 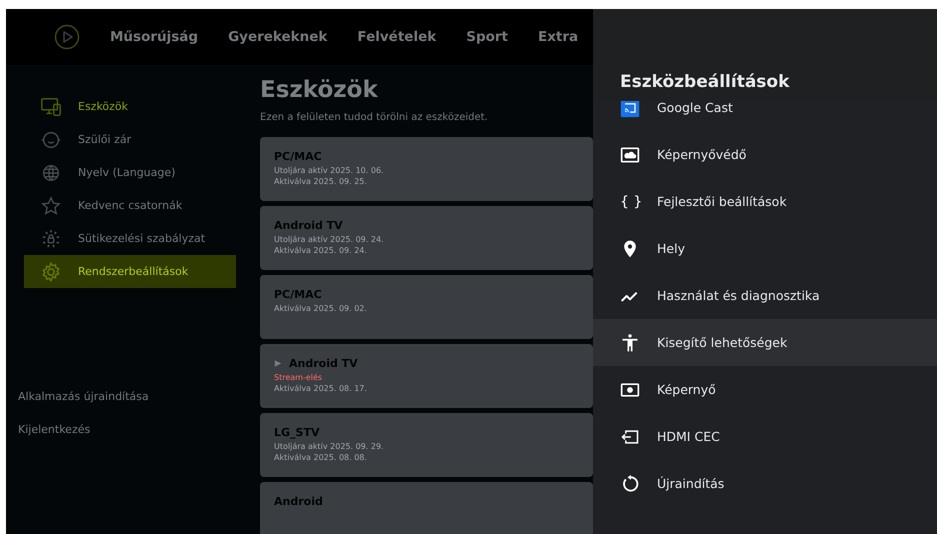 I want to click on settings-item: Google Cast, so click(x=765, y=116).